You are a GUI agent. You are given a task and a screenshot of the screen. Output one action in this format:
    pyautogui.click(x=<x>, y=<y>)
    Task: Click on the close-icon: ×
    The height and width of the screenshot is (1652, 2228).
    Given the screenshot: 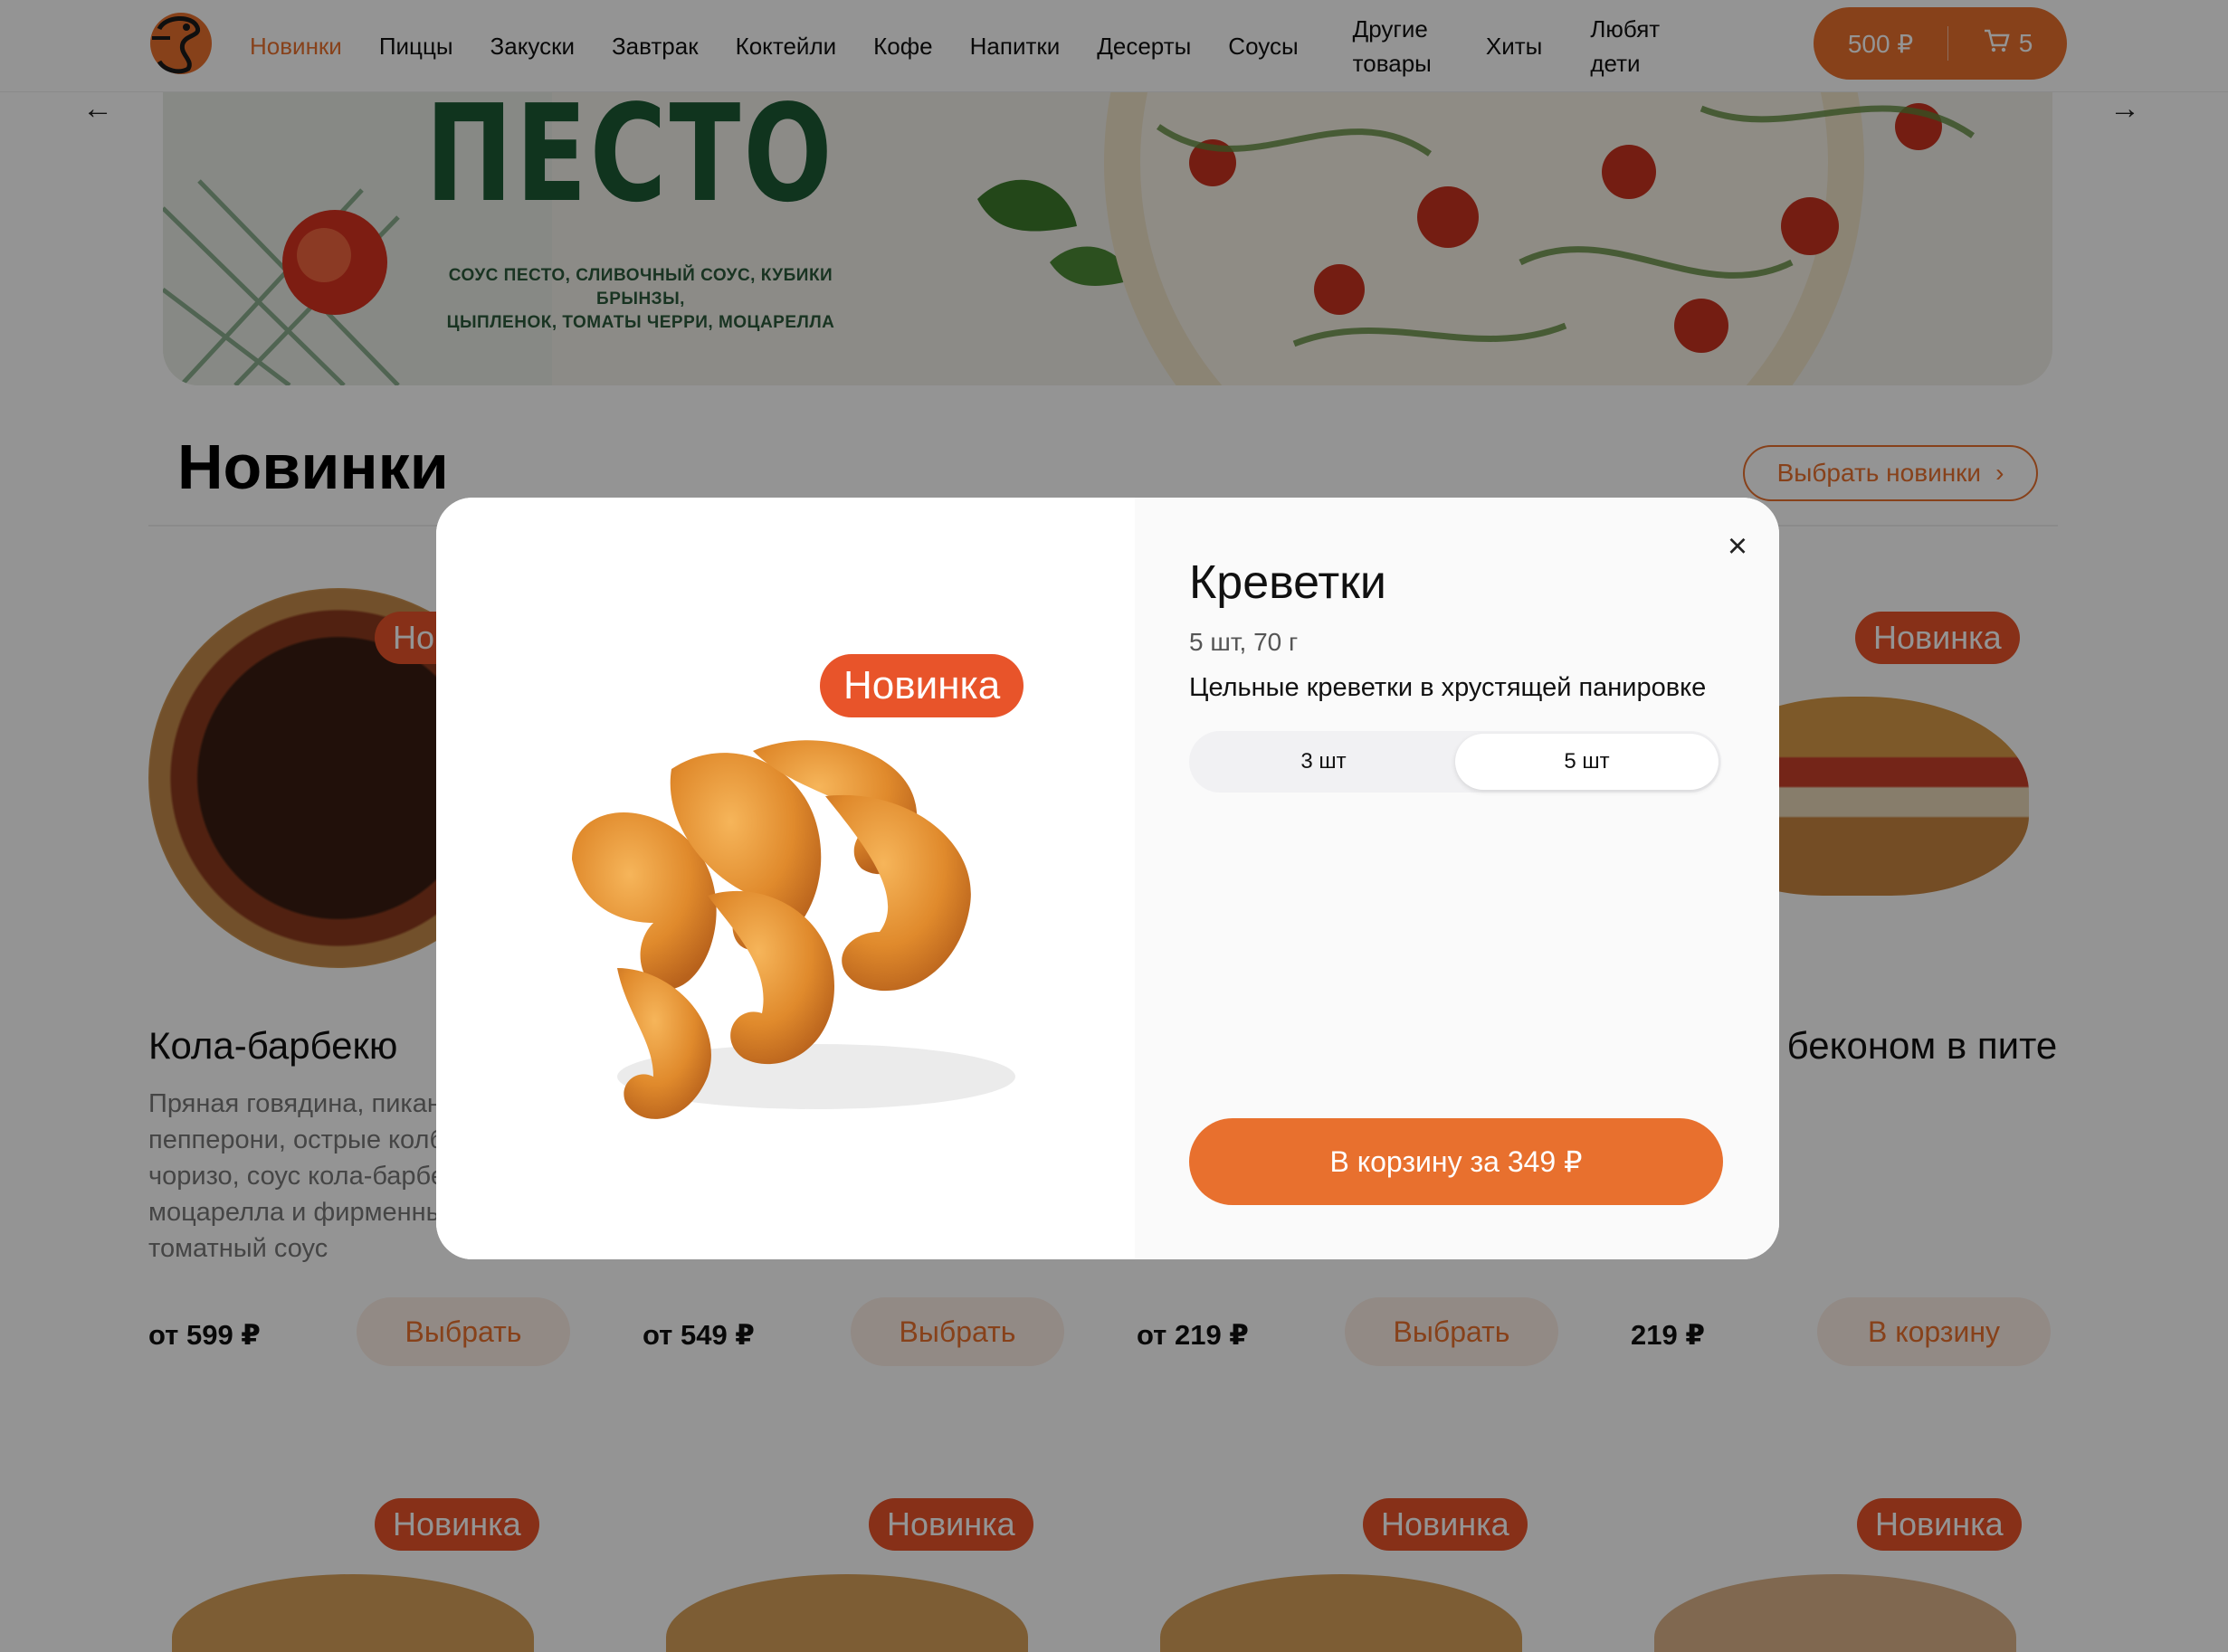 What is the action you would take?
    pyautogui.click(x=1738, y=547)
    